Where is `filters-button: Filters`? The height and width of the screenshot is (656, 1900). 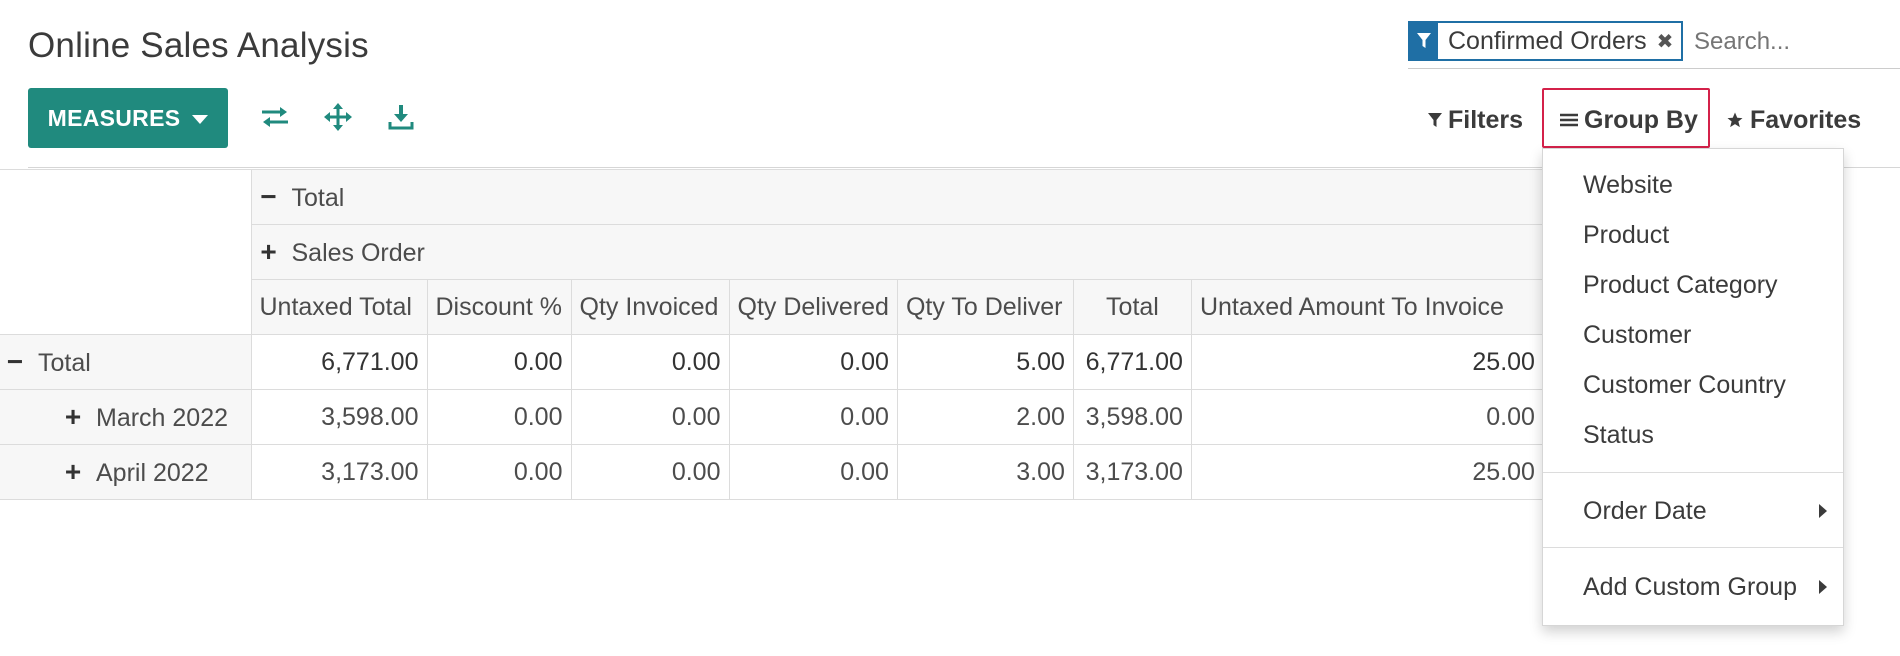 filters-button: Filters is located at coordinates (1475, 120).